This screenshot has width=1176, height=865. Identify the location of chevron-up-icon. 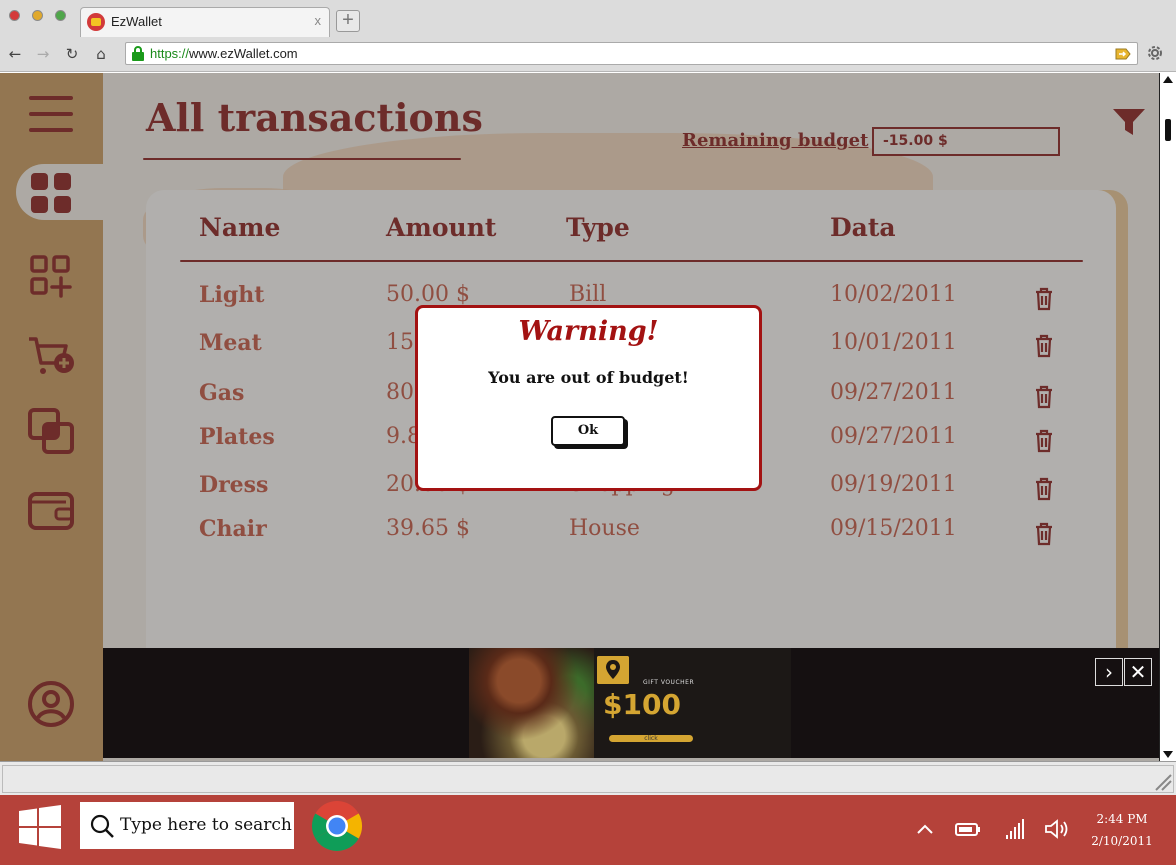
(925, 829).